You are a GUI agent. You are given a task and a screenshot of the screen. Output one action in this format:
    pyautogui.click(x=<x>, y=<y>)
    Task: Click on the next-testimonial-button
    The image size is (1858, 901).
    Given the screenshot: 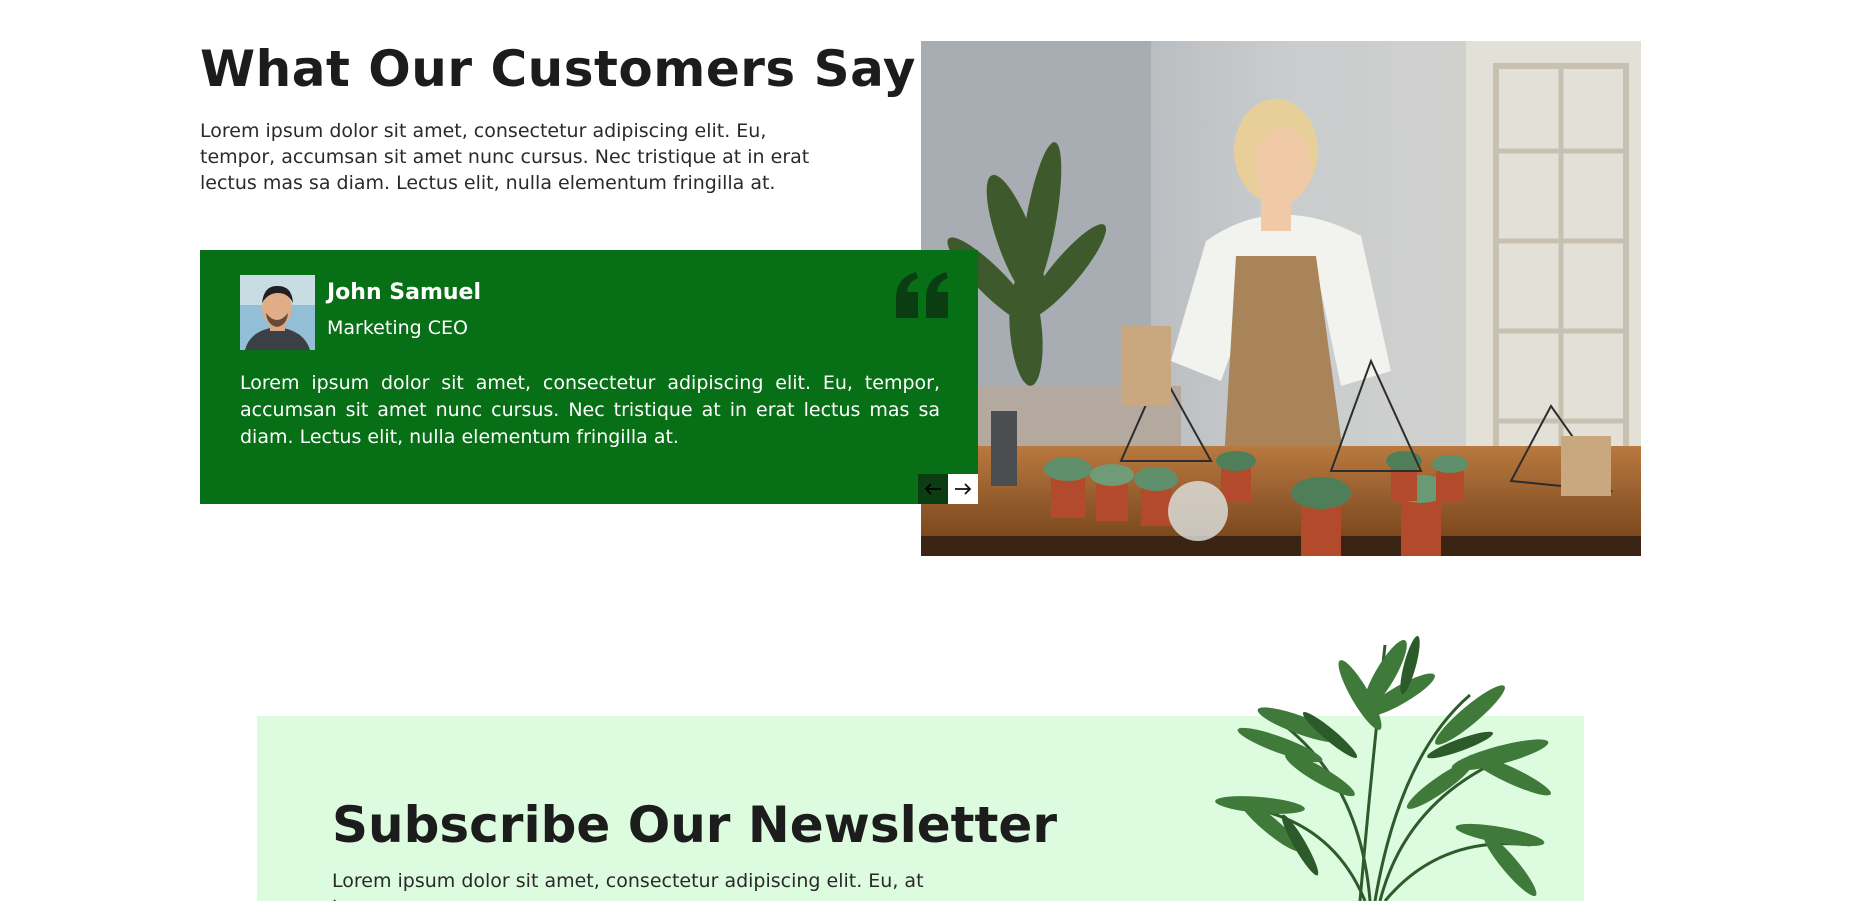 What is the action you would take?
    pyautogui.click(x=963, y=489)
    